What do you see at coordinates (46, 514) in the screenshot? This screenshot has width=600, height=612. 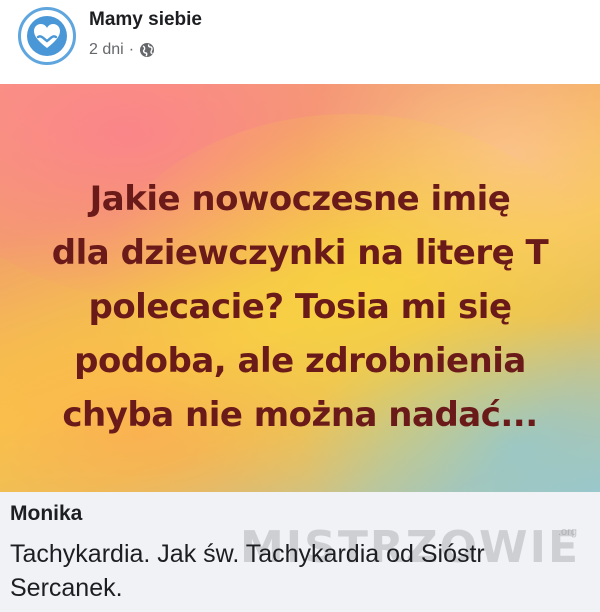 I see `comment-author: Monika` at bounding box center [46, 514].